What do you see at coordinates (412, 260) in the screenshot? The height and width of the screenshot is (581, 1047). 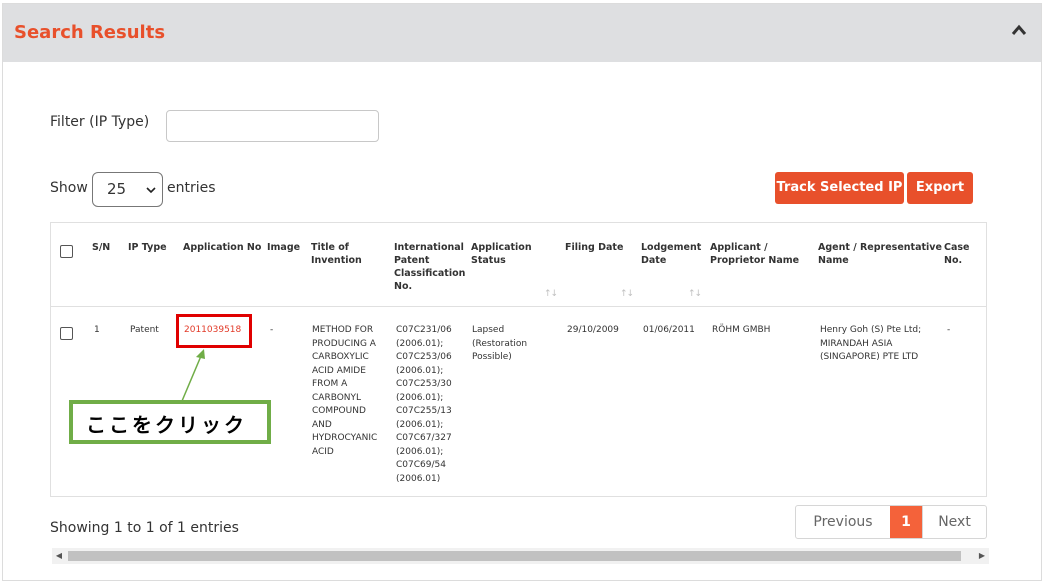 I see `header-ipc-line: Patent` at bounding box center [412, 260].